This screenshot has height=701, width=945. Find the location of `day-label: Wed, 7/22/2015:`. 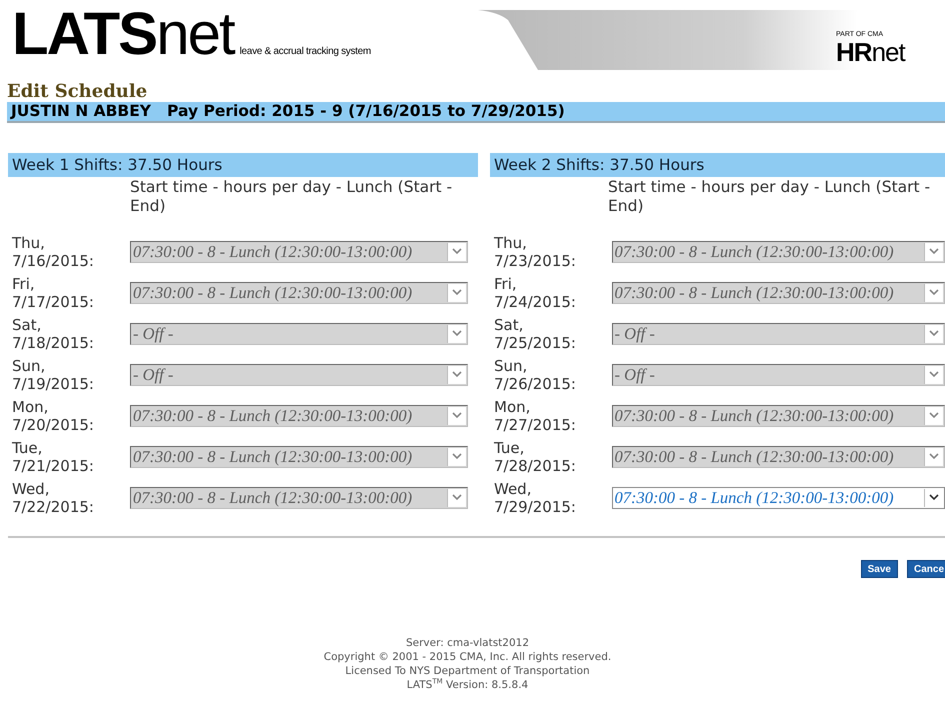

day-label: Wed, 7/22/2015: is located at coordinates (53, 498).